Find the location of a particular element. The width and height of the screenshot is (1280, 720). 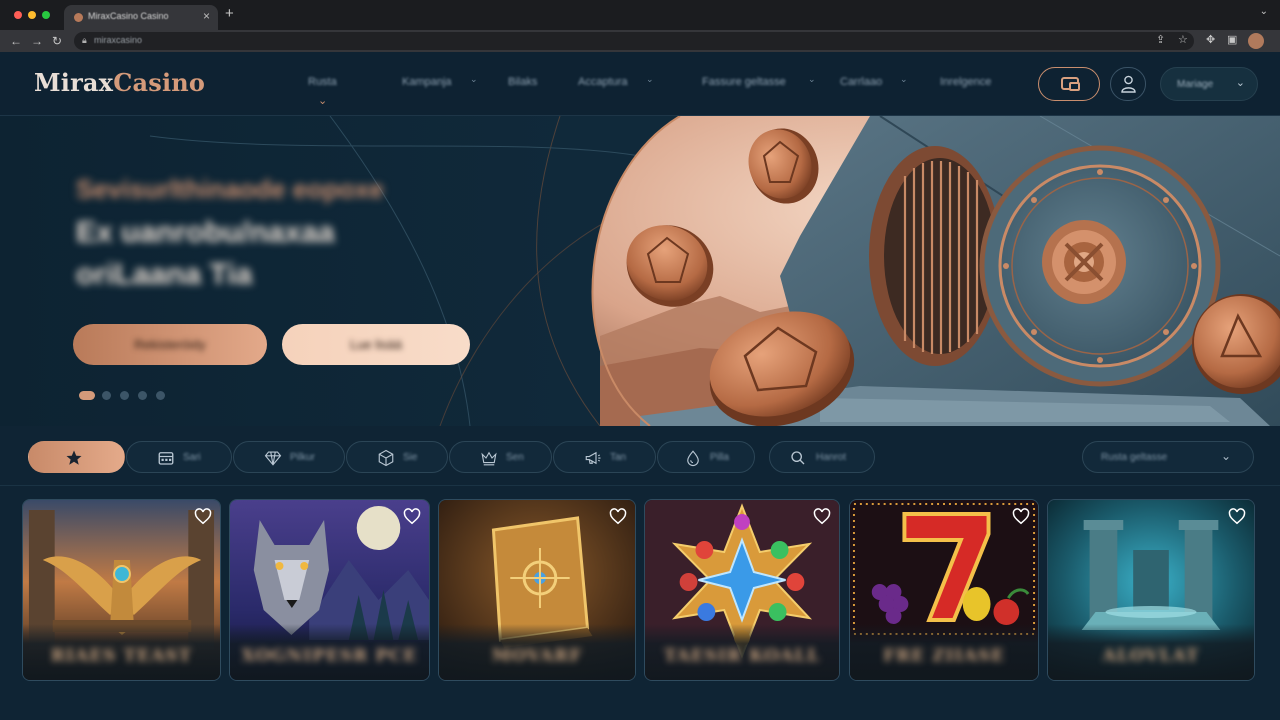

diamond-icon is located at coordinates (273, 458).